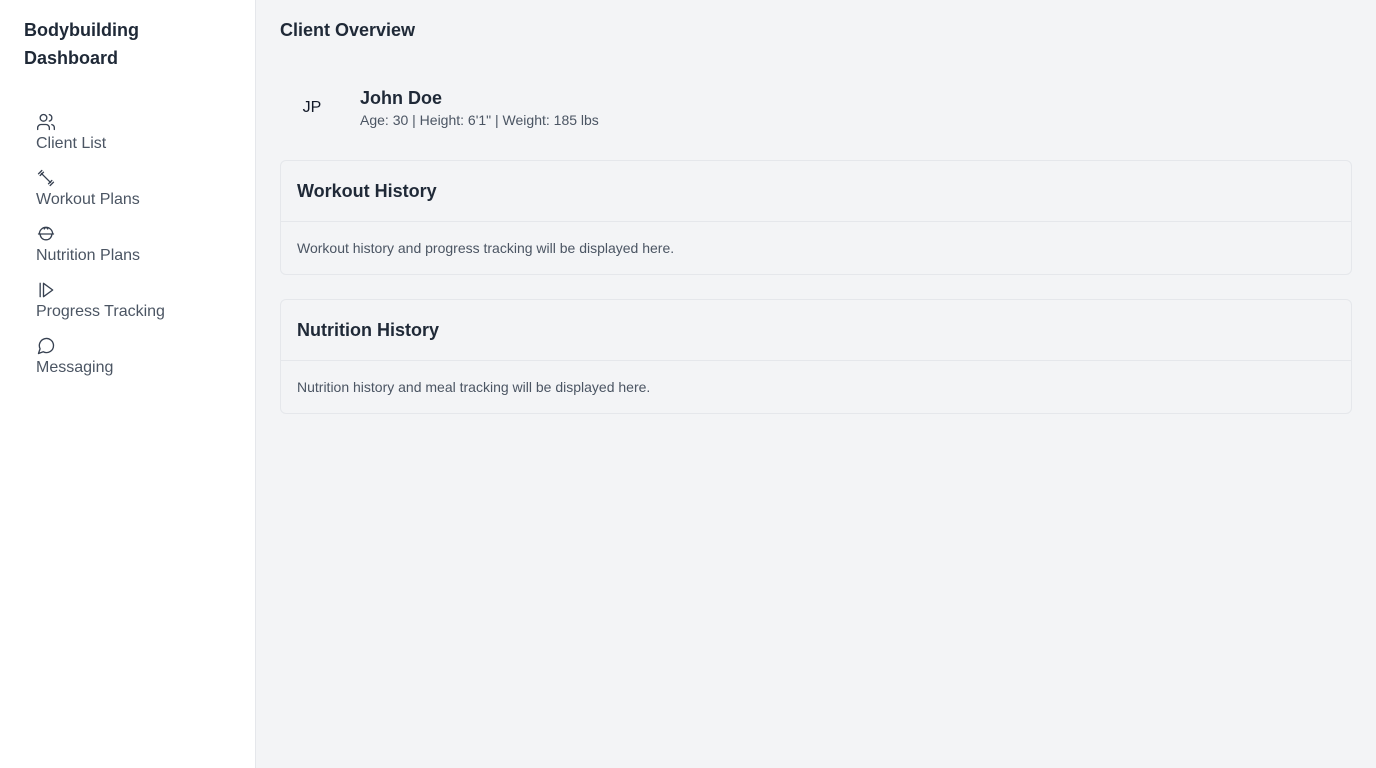  Describe the element at coordinates (46, 234) in the screenshot. I see `salad-bowl-icon` at that location.